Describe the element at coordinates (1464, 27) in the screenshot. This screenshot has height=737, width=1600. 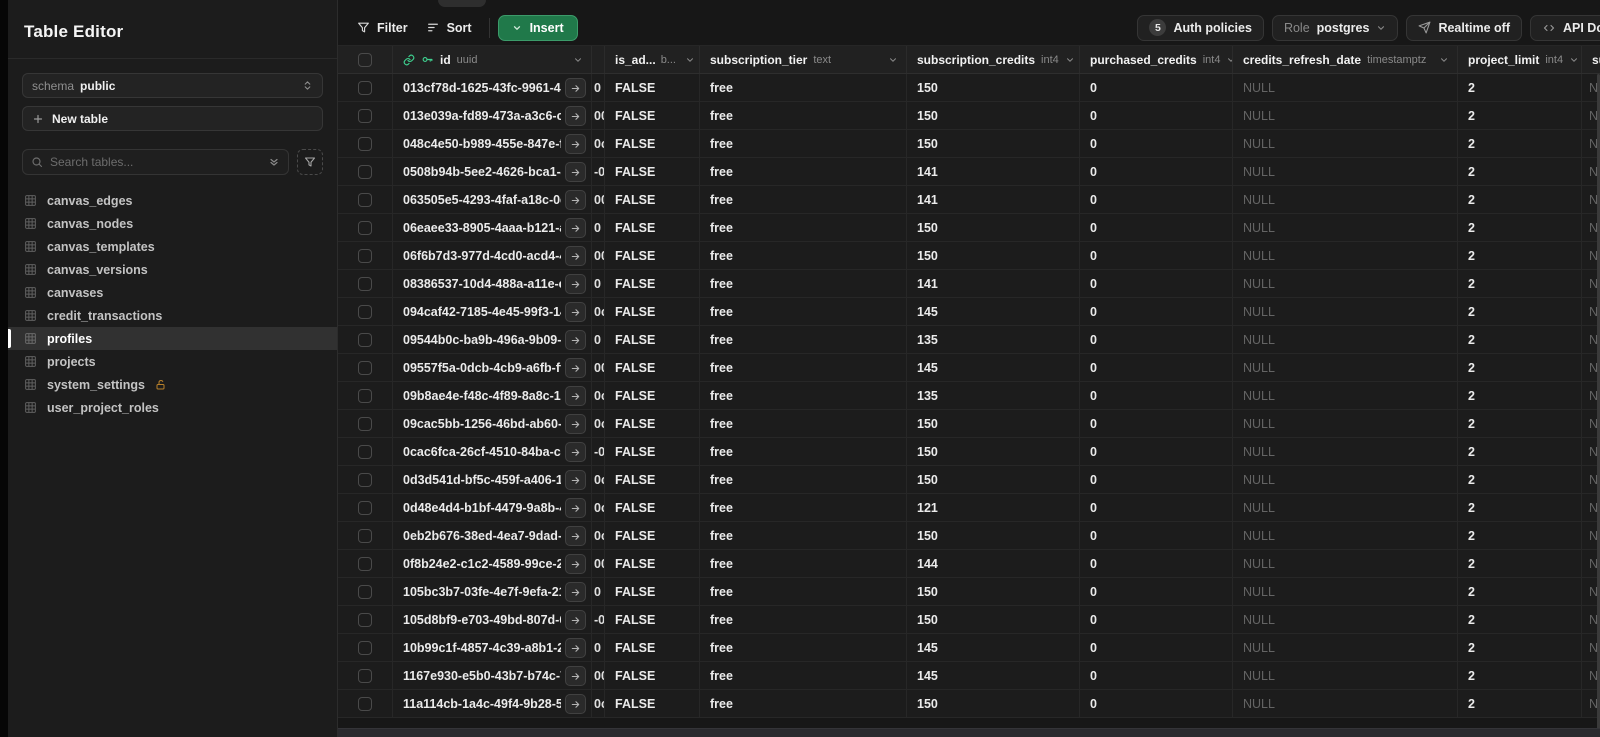
I see `realtime-toggle-button: Realtime off` at that location.